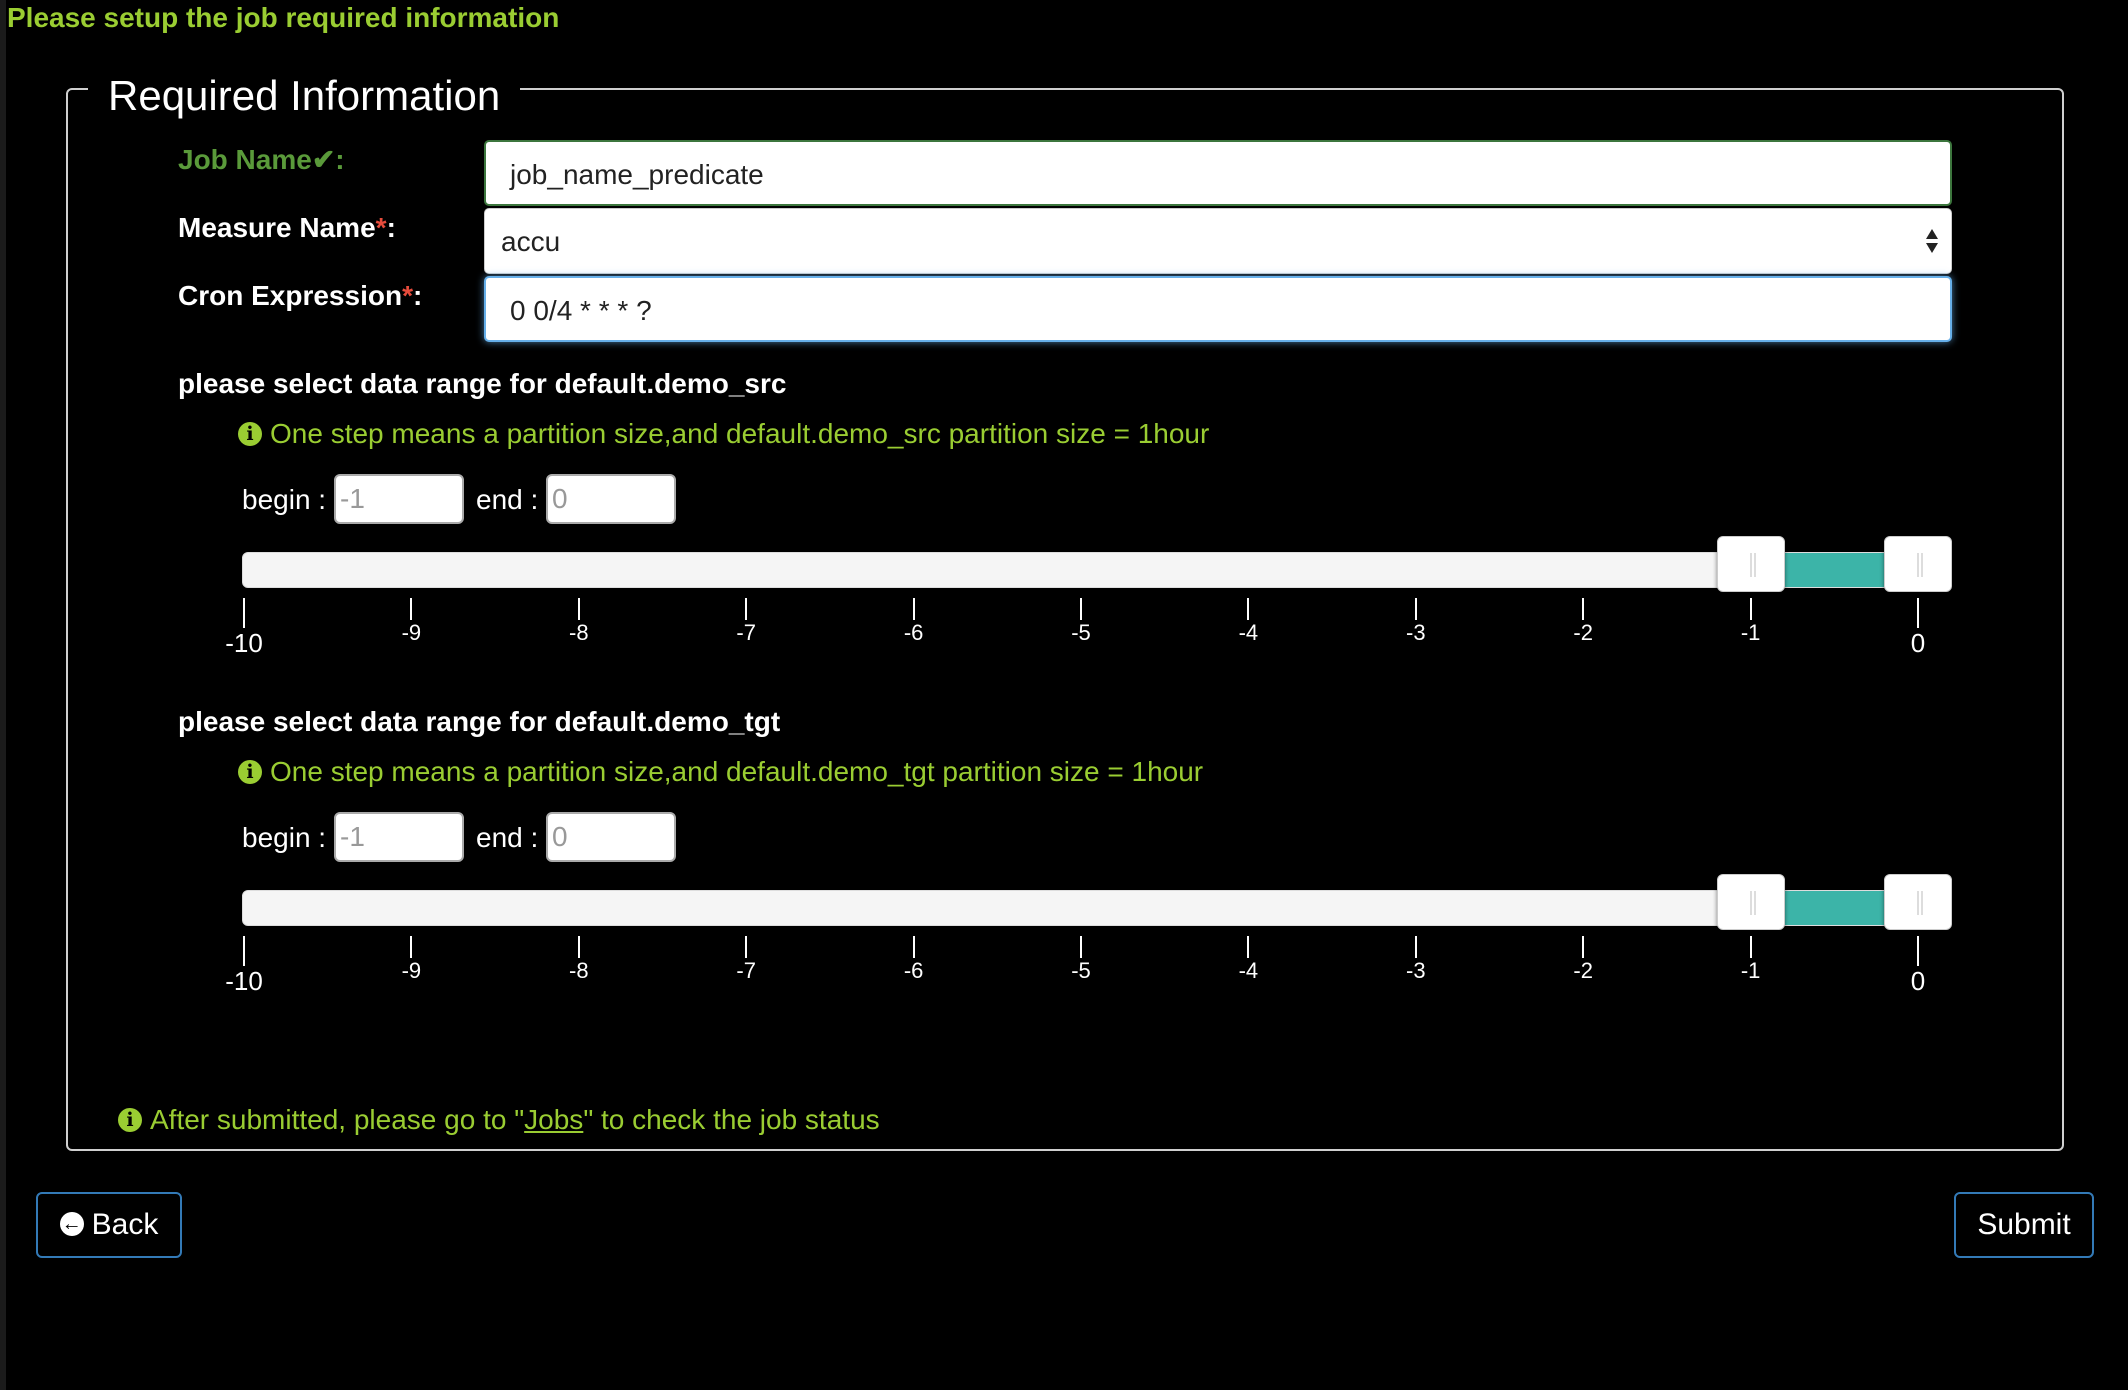  I want to click on measure-name-label: Measure Name*:, so click(287, 228).